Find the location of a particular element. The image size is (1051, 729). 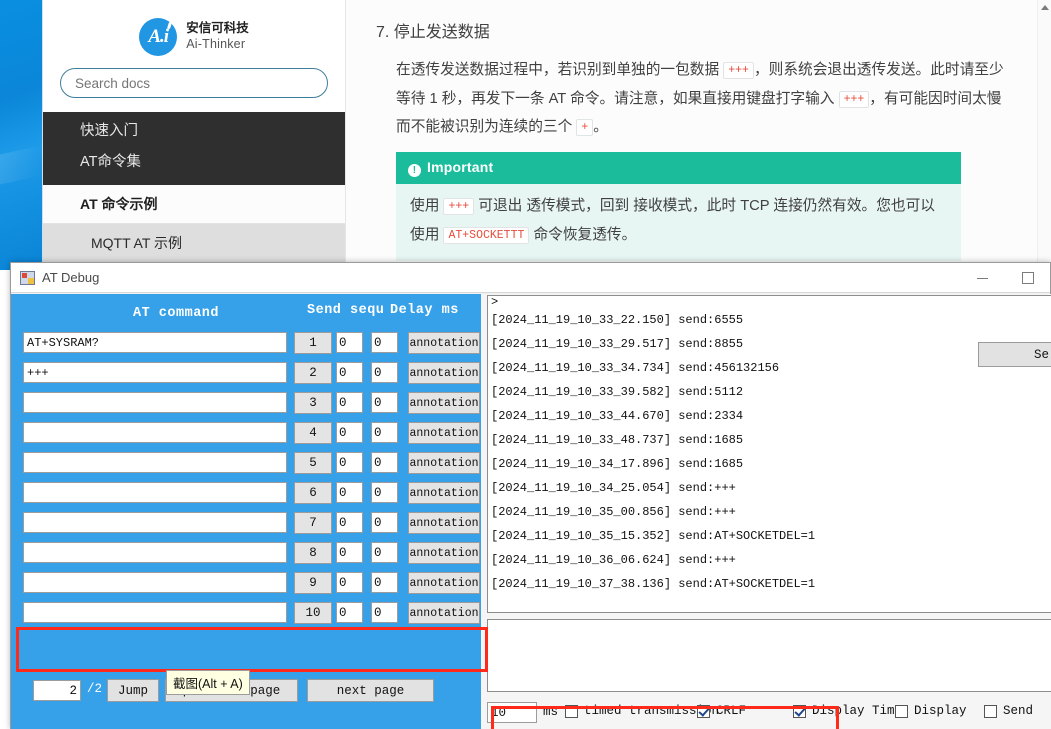

timed-transmission-checkbox: timed transmission is located at coordinates (642, 711).